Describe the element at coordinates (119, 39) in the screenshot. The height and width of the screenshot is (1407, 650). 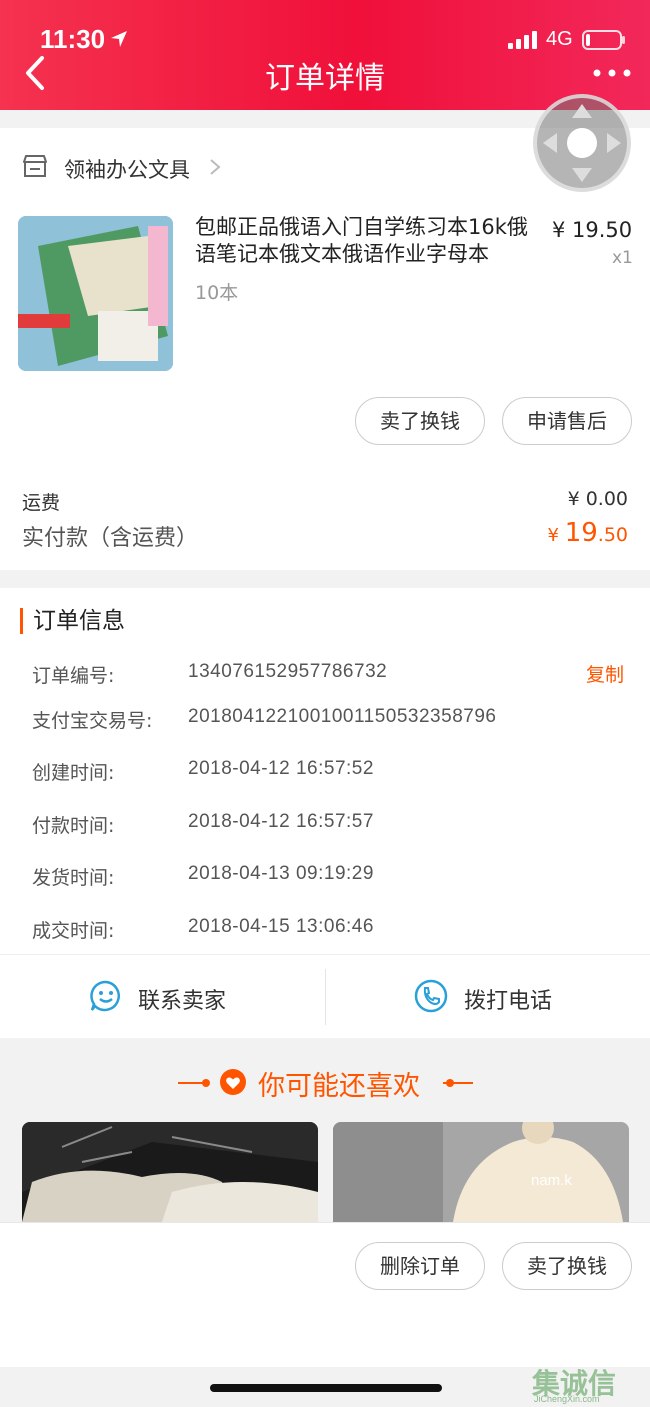
I see `location-arrow-icon` at that location.